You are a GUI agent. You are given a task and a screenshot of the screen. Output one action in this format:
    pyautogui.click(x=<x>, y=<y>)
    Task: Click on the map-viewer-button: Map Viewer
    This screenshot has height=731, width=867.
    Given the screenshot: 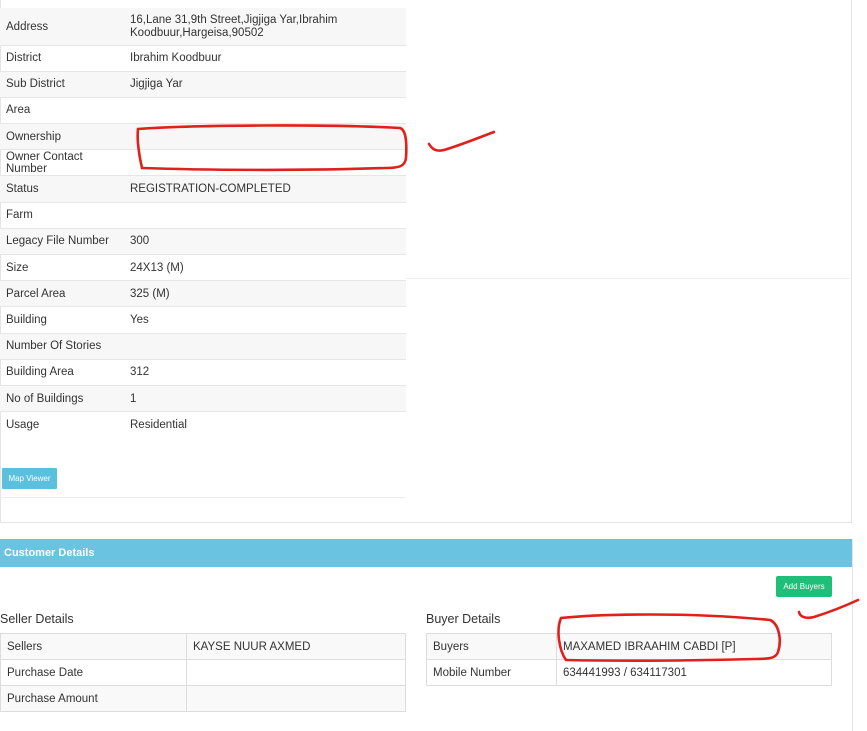 What is the action you would take?
    pyautogui.click(x=29, y=478)
    